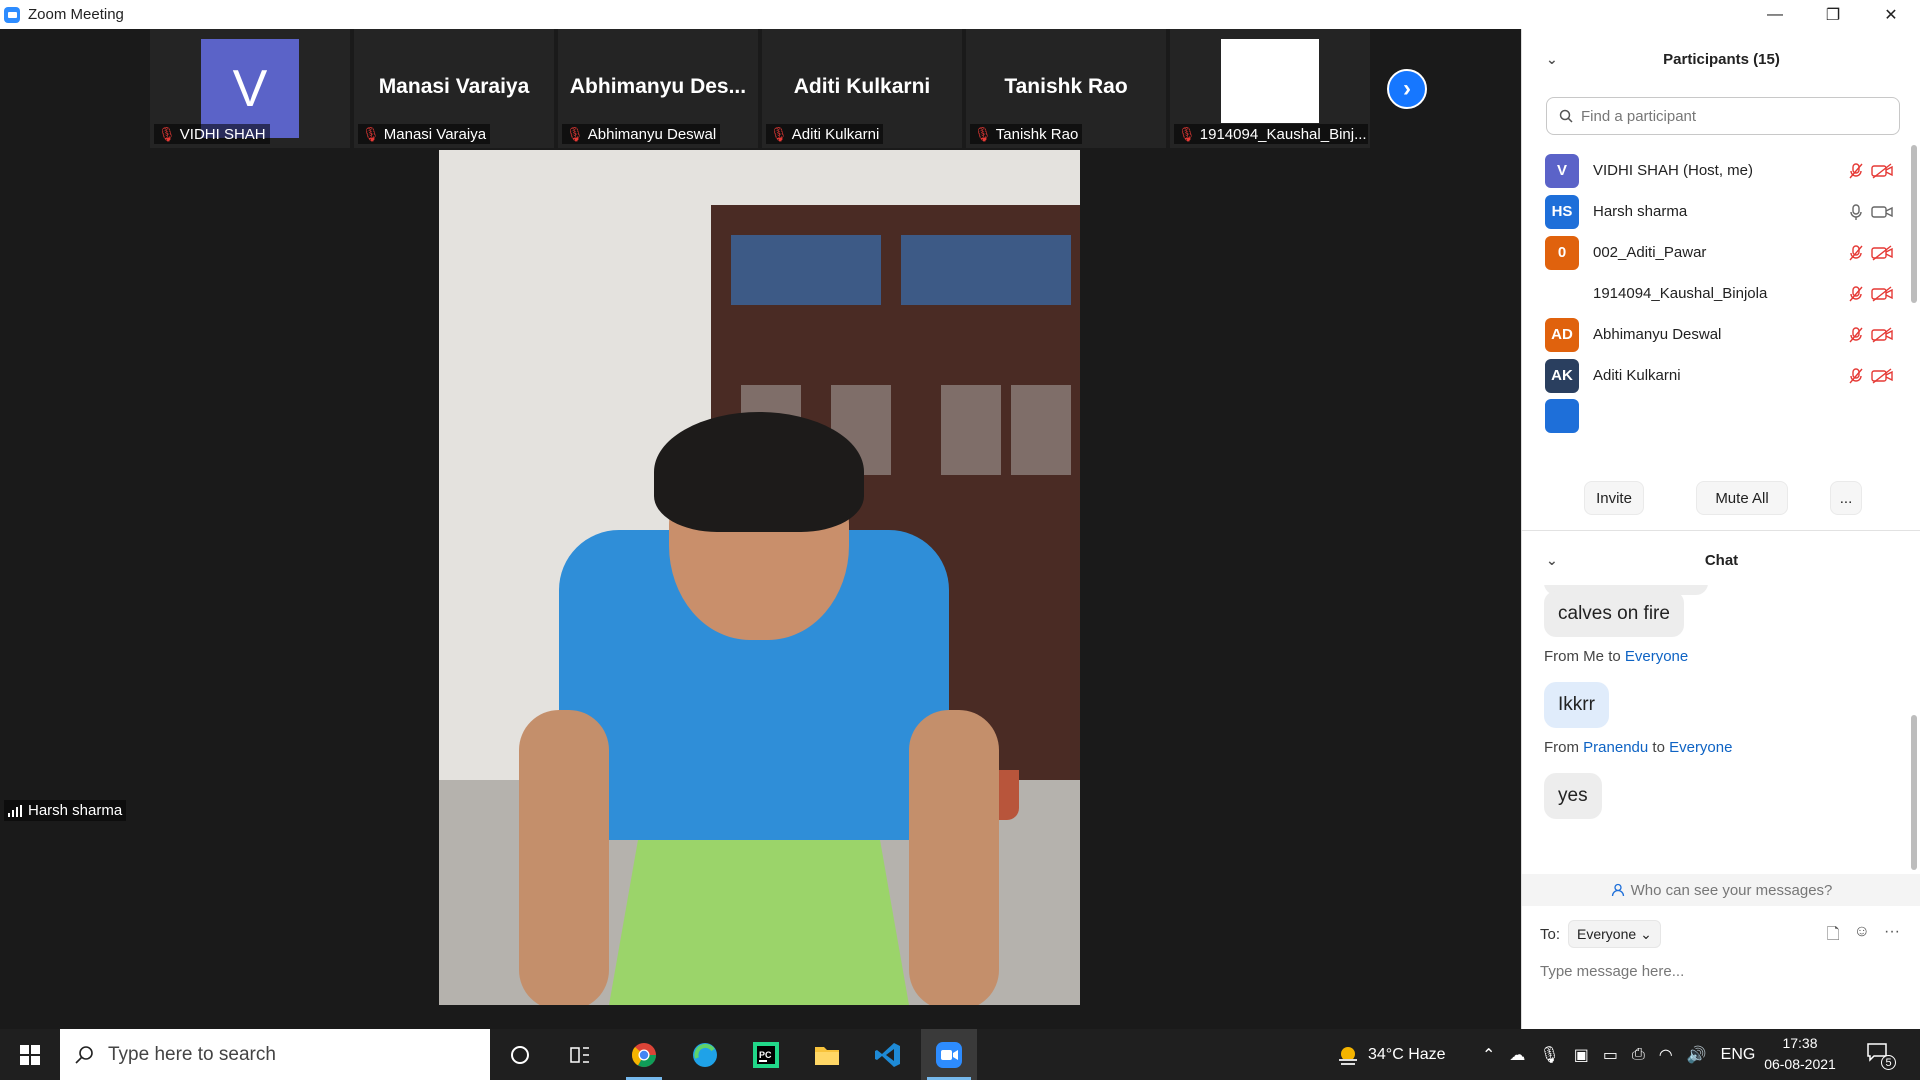 The width and height of the screenshot is (1920, 1080). Describe the element at coordinates (827, 1054) in the screenshot. I see `file-explorer-icon` at that location.